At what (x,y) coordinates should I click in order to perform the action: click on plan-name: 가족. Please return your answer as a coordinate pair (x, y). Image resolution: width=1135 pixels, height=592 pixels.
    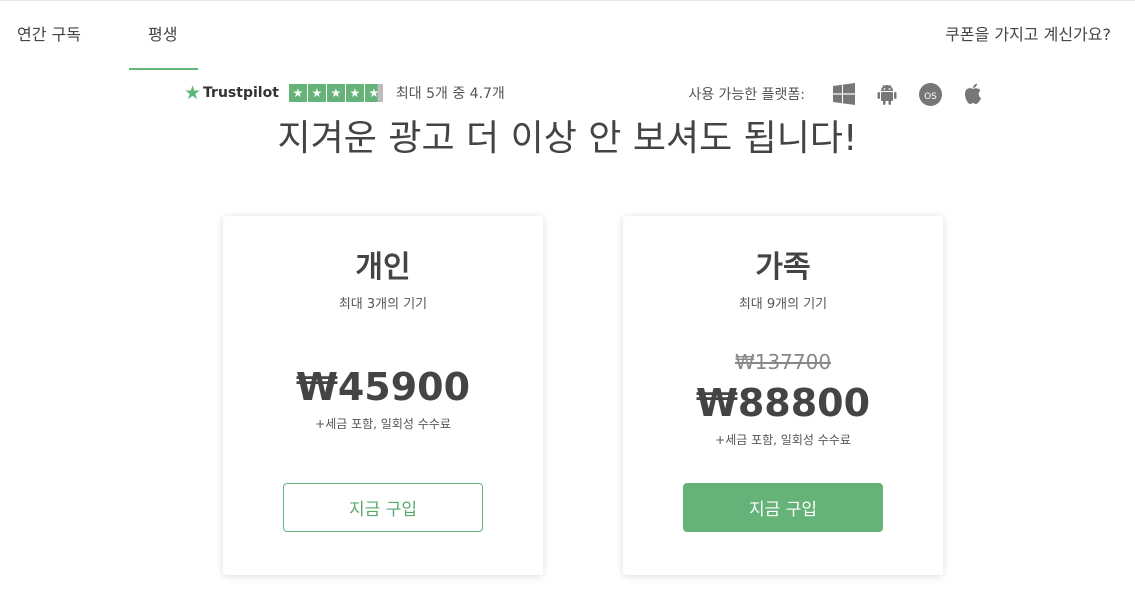
    Looking at the image, I should click on (783, 267).